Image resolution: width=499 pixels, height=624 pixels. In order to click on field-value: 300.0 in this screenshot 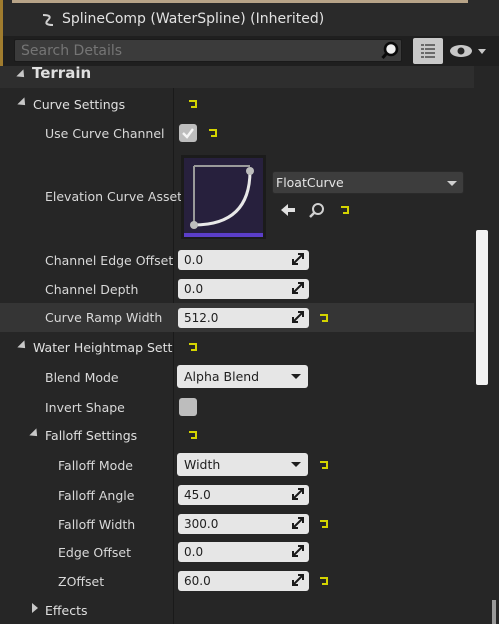, I will do `click(201, 524)`.